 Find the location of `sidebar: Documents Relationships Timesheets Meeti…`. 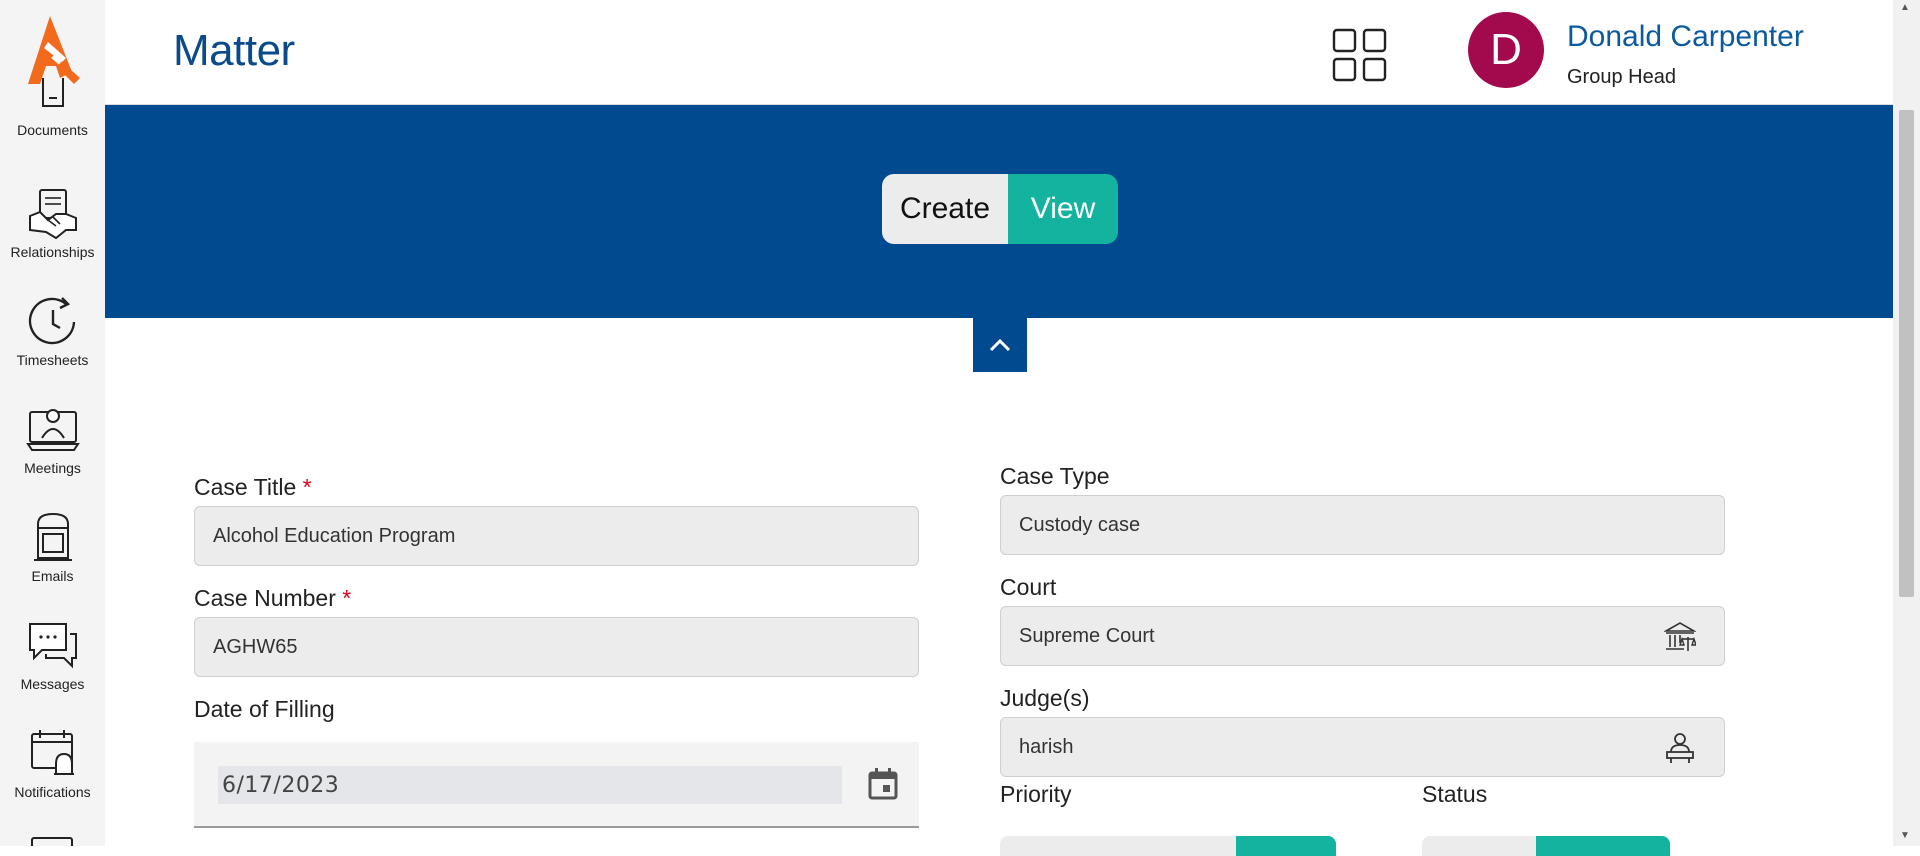

sidebar: Documents Relationships Timesheets Meeti… is located at coordinates (52, 423).